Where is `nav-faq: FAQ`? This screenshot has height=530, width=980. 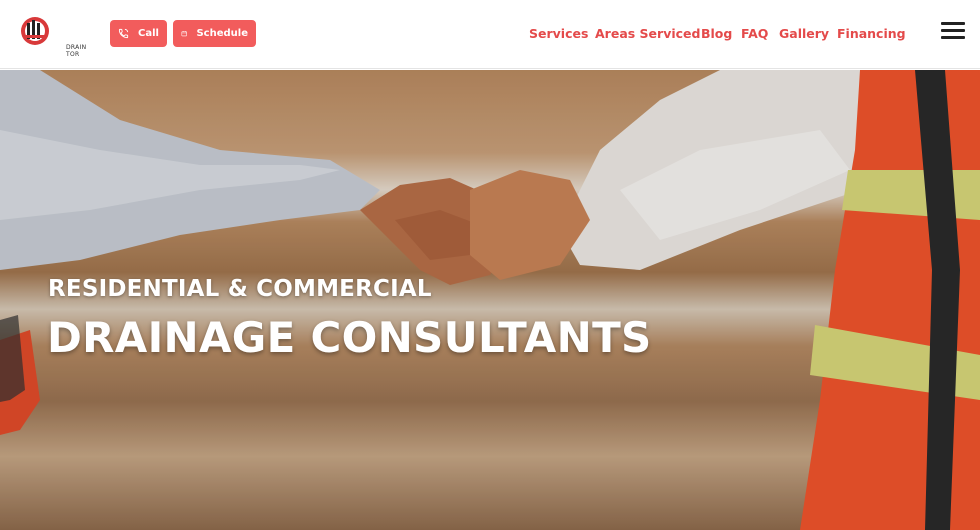 nav-faq: FAQ is located at coordinates (754, 33).